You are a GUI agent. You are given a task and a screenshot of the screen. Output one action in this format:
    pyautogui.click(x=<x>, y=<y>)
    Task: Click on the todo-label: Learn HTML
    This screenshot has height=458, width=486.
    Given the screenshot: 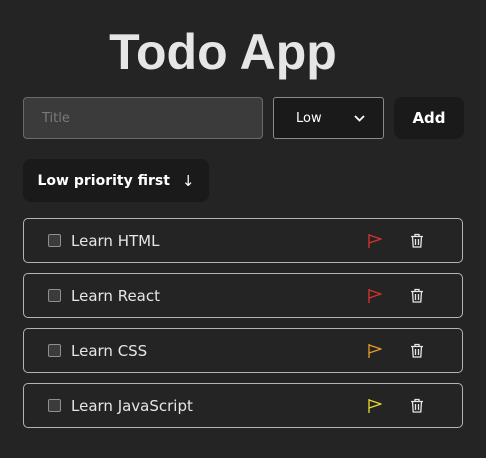 What is the action you would take?
    pyautogui.click(x=115, y=240)
    